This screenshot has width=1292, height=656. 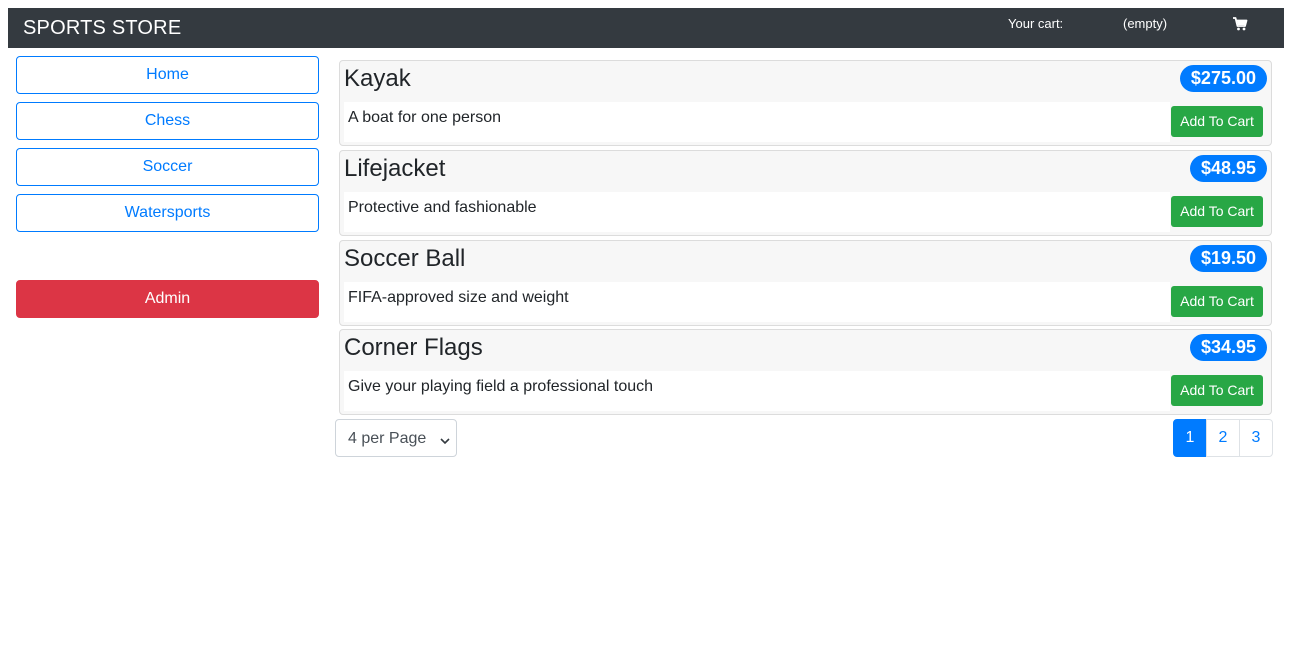 I want to click on page-button-2: 2, so click(x=1223, y=438).